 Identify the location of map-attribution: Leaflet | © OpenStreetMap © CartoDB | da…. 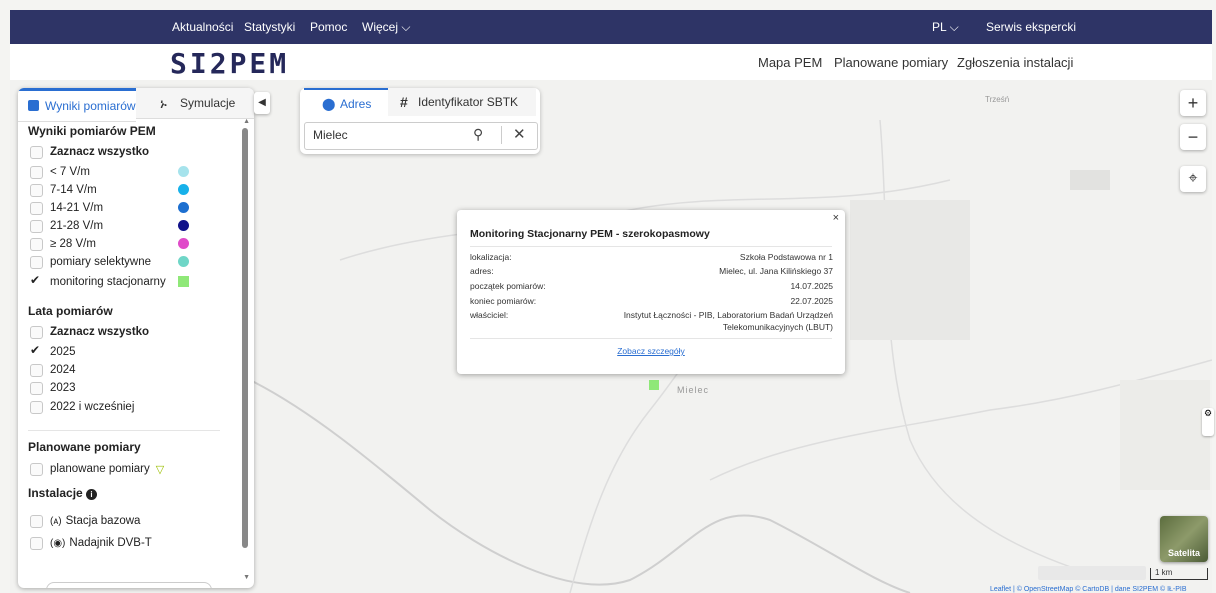
(1088, 589).